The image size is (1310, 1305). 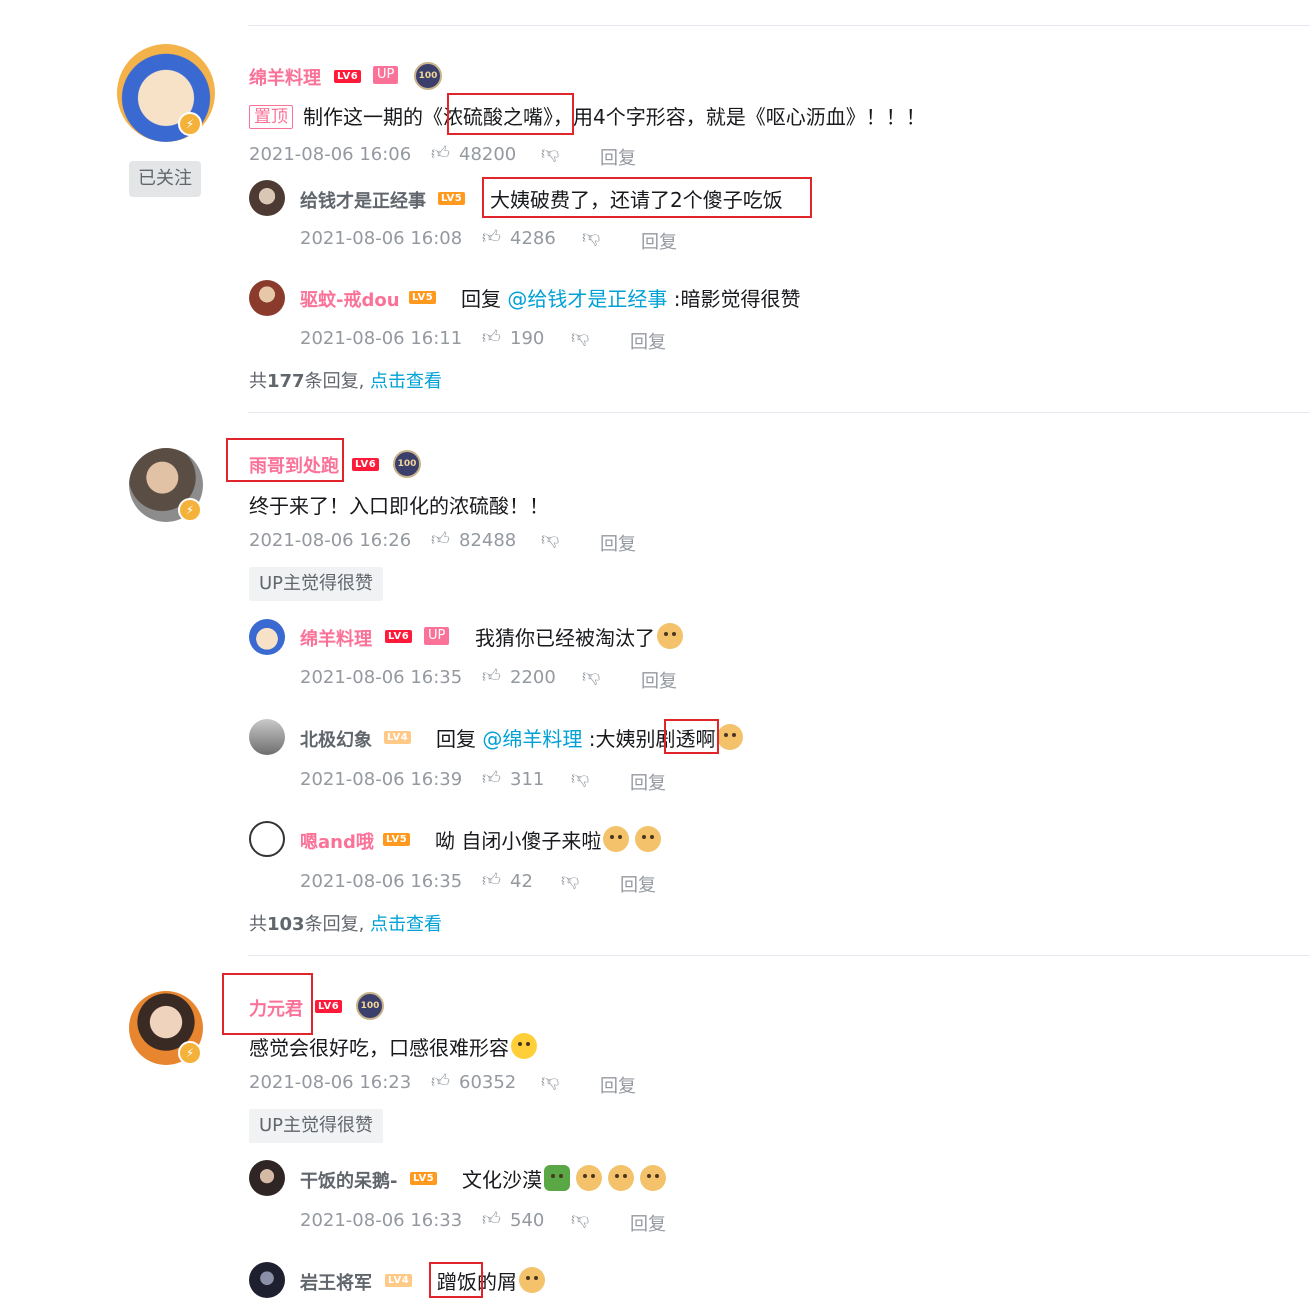 I want to click on mention-link: @绵羊料理, so click(x=532, y=739).